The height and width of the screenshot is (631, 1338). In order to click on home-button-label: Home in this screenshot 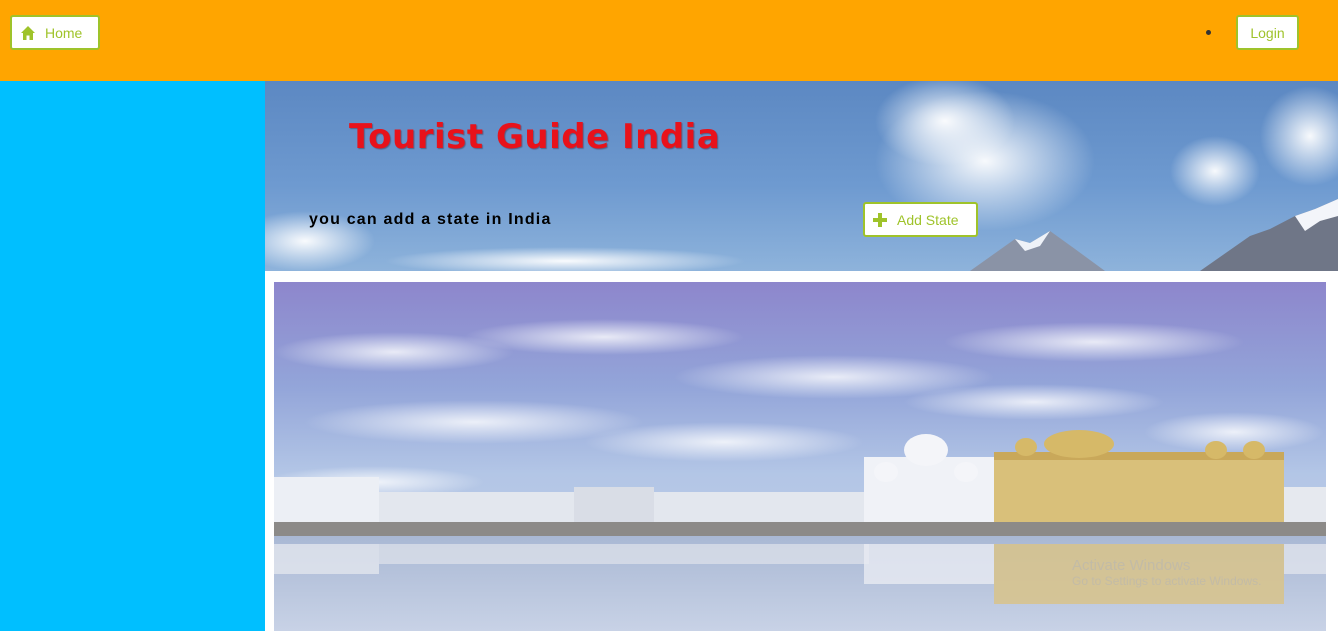, I will do `click(64, 32)`.